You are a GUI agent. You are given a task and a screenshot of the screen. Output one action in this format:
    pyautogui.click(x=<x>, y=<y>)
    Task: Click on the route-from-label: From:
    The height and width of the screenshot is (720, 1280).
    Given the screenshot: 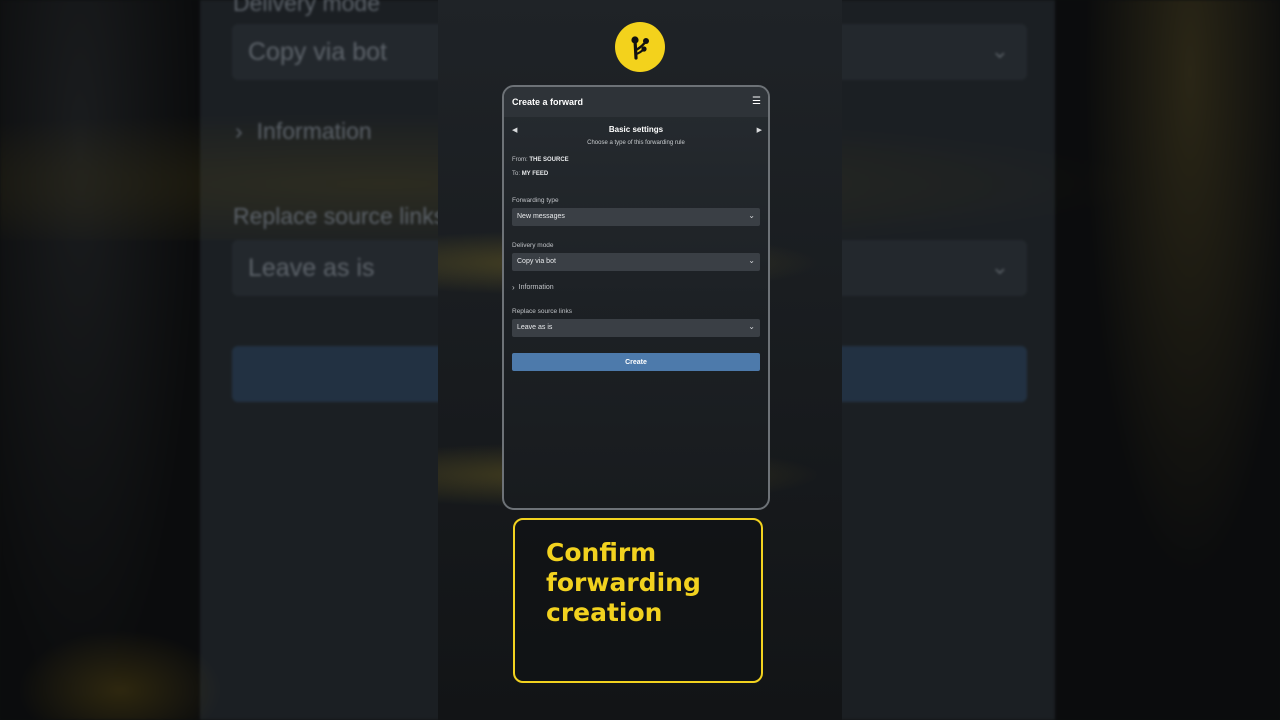 What is the action you would take?
    pyautogui.click(x=520, y=160)
    